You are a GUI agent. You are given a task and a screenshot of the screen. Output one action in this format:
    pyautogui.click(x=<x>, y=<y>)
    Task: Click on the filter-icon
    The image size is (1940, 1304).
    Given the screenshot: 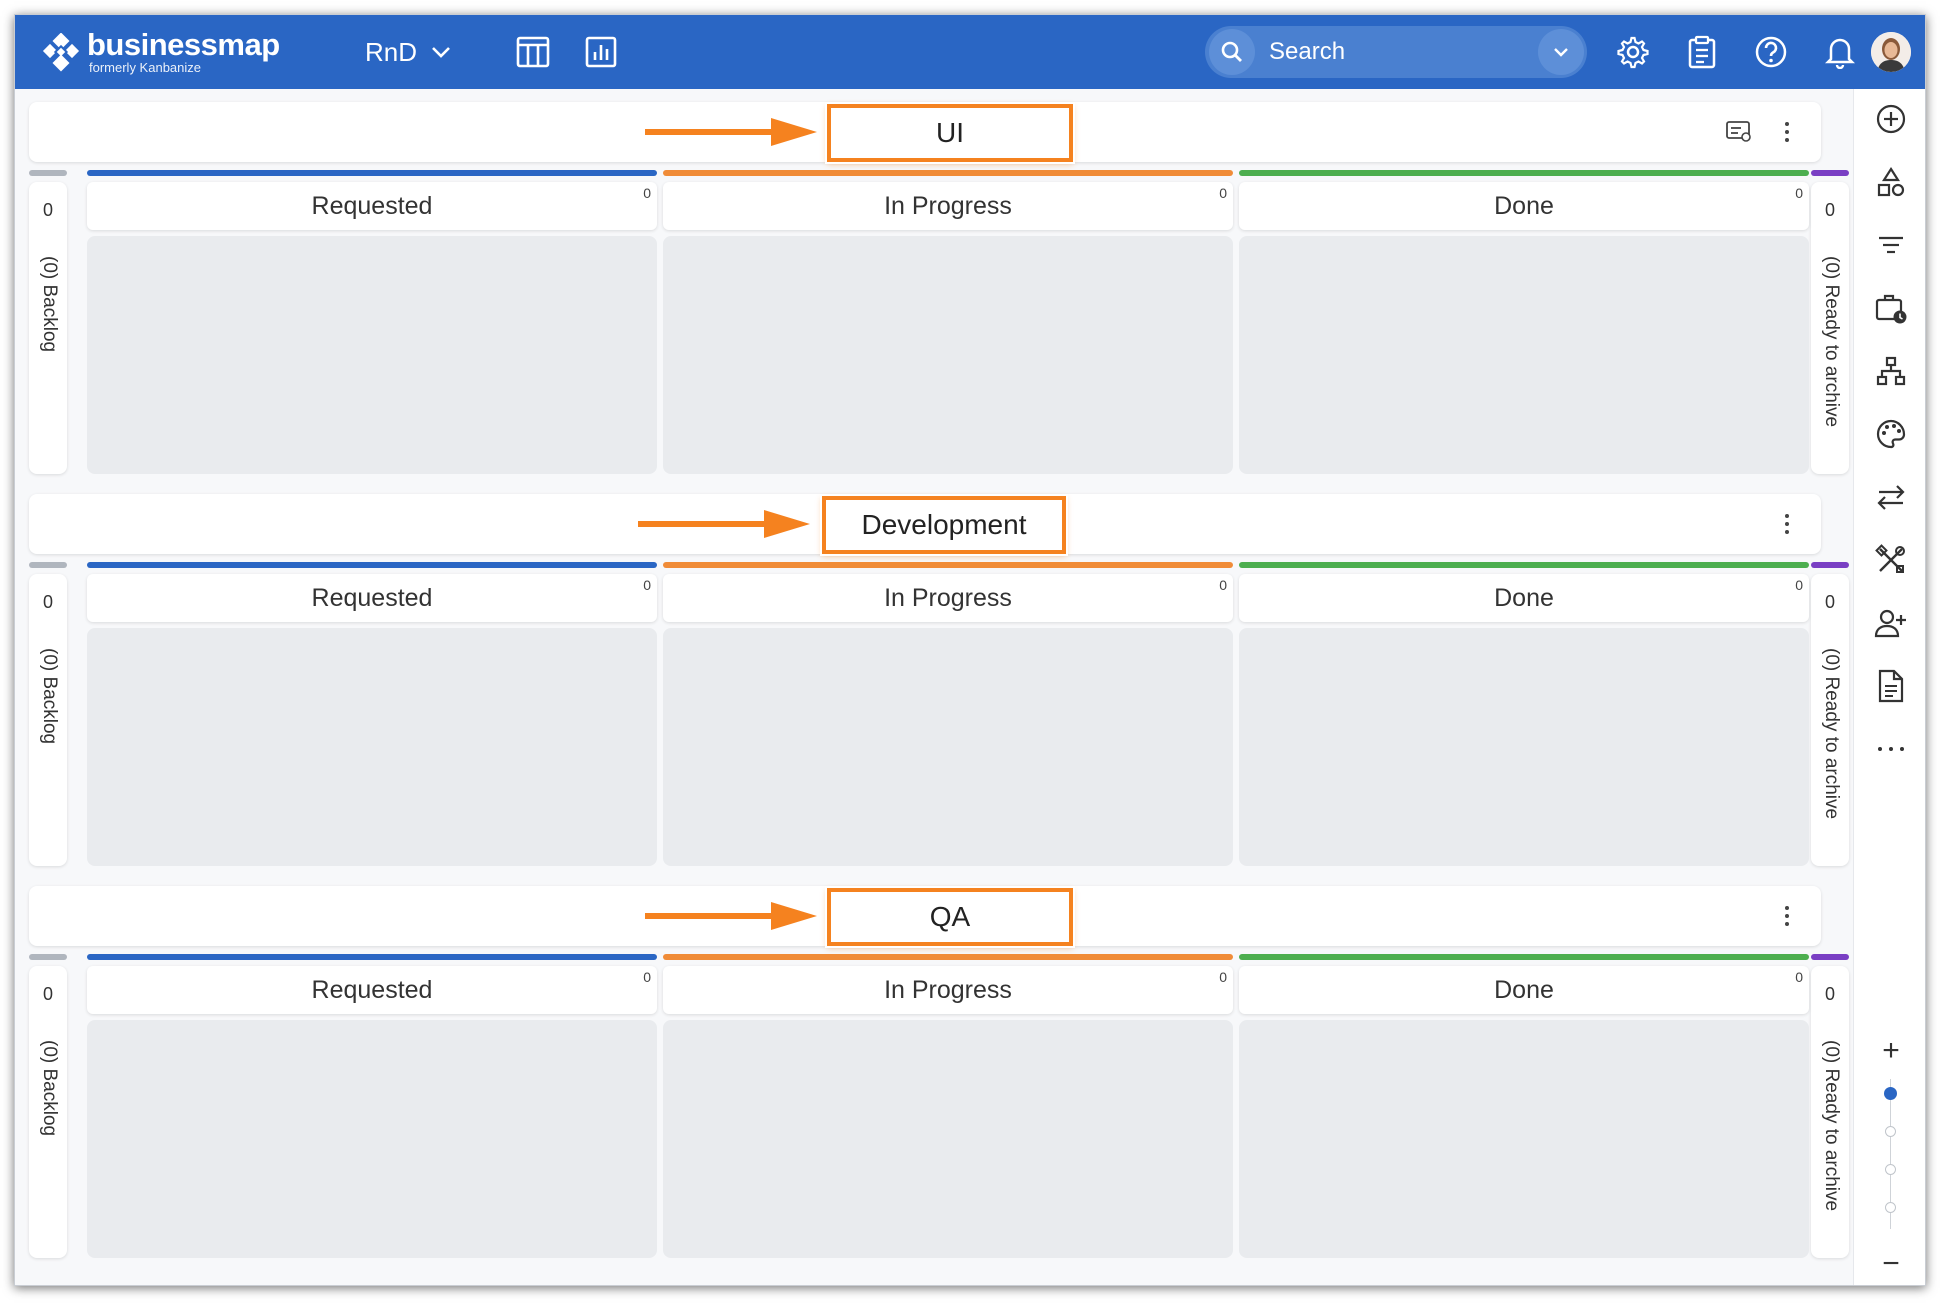 What is the action you would take?
    pyautogui.click(x=1891, y=245)
    